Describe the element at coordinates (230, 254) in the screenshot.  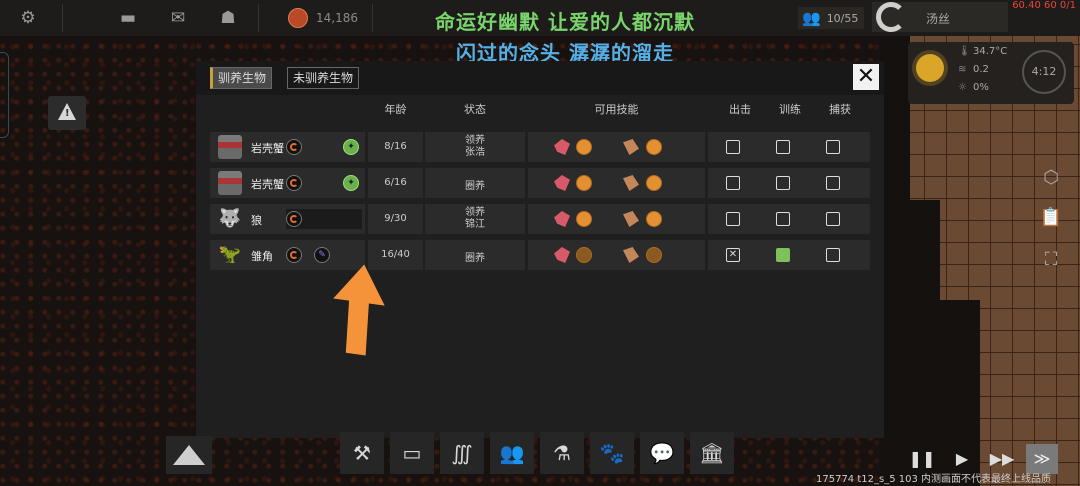
I see `dino-icon: 🦖` at that location.